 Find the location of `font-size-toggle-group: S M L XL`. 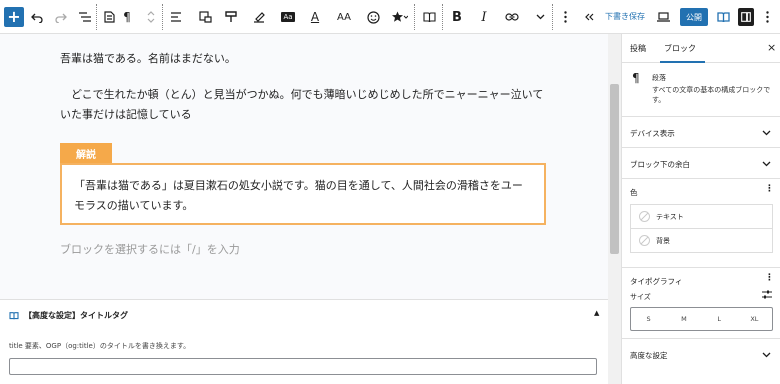

font-size-toggle-group: S M L XL is located at coordinates (701, 319).